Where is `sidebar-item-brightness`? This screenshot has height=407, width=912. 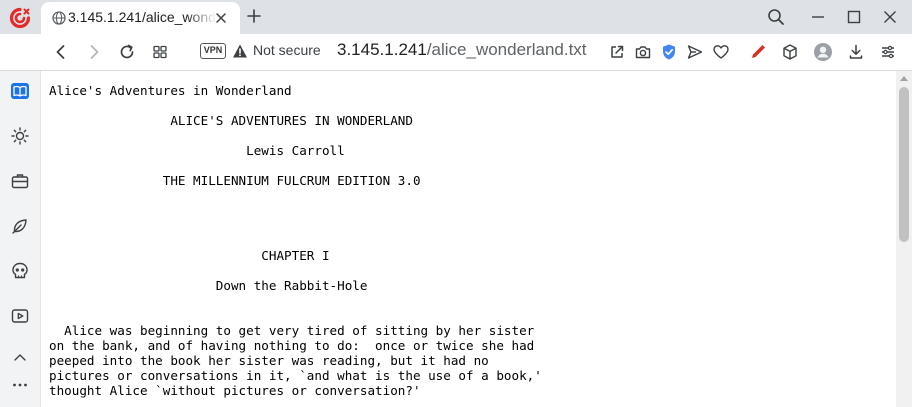 sidebar-item-brightness is located at coordinates (20, 136).